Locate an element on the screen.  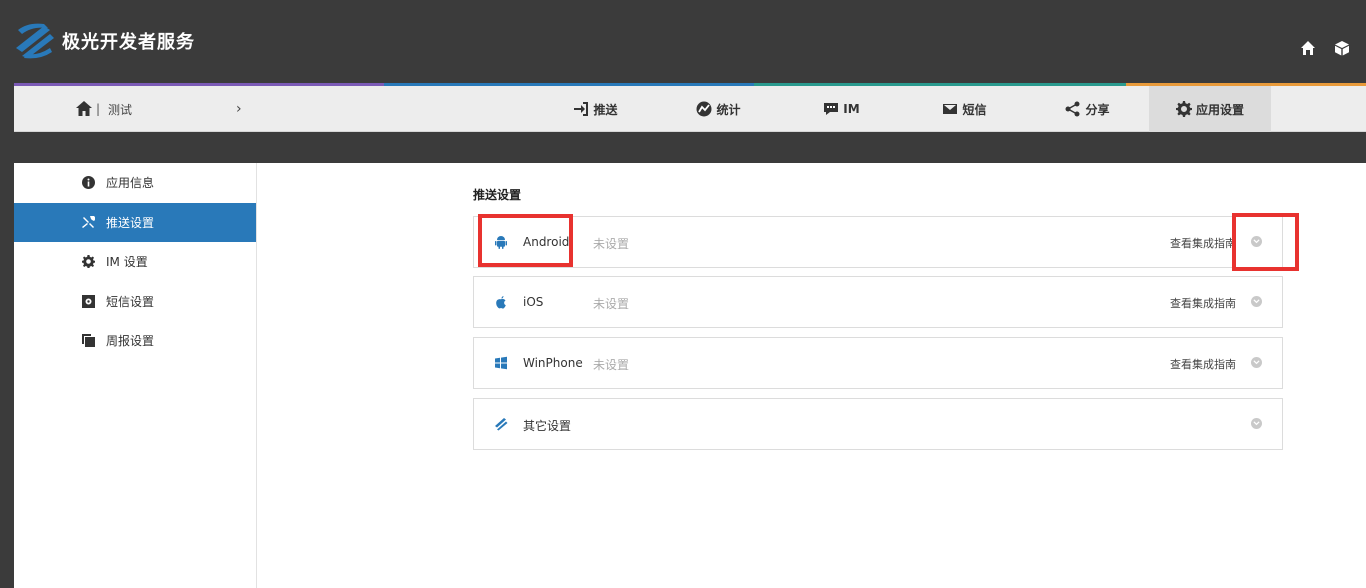
tab-im: IM is located at coordinates (841, 109).